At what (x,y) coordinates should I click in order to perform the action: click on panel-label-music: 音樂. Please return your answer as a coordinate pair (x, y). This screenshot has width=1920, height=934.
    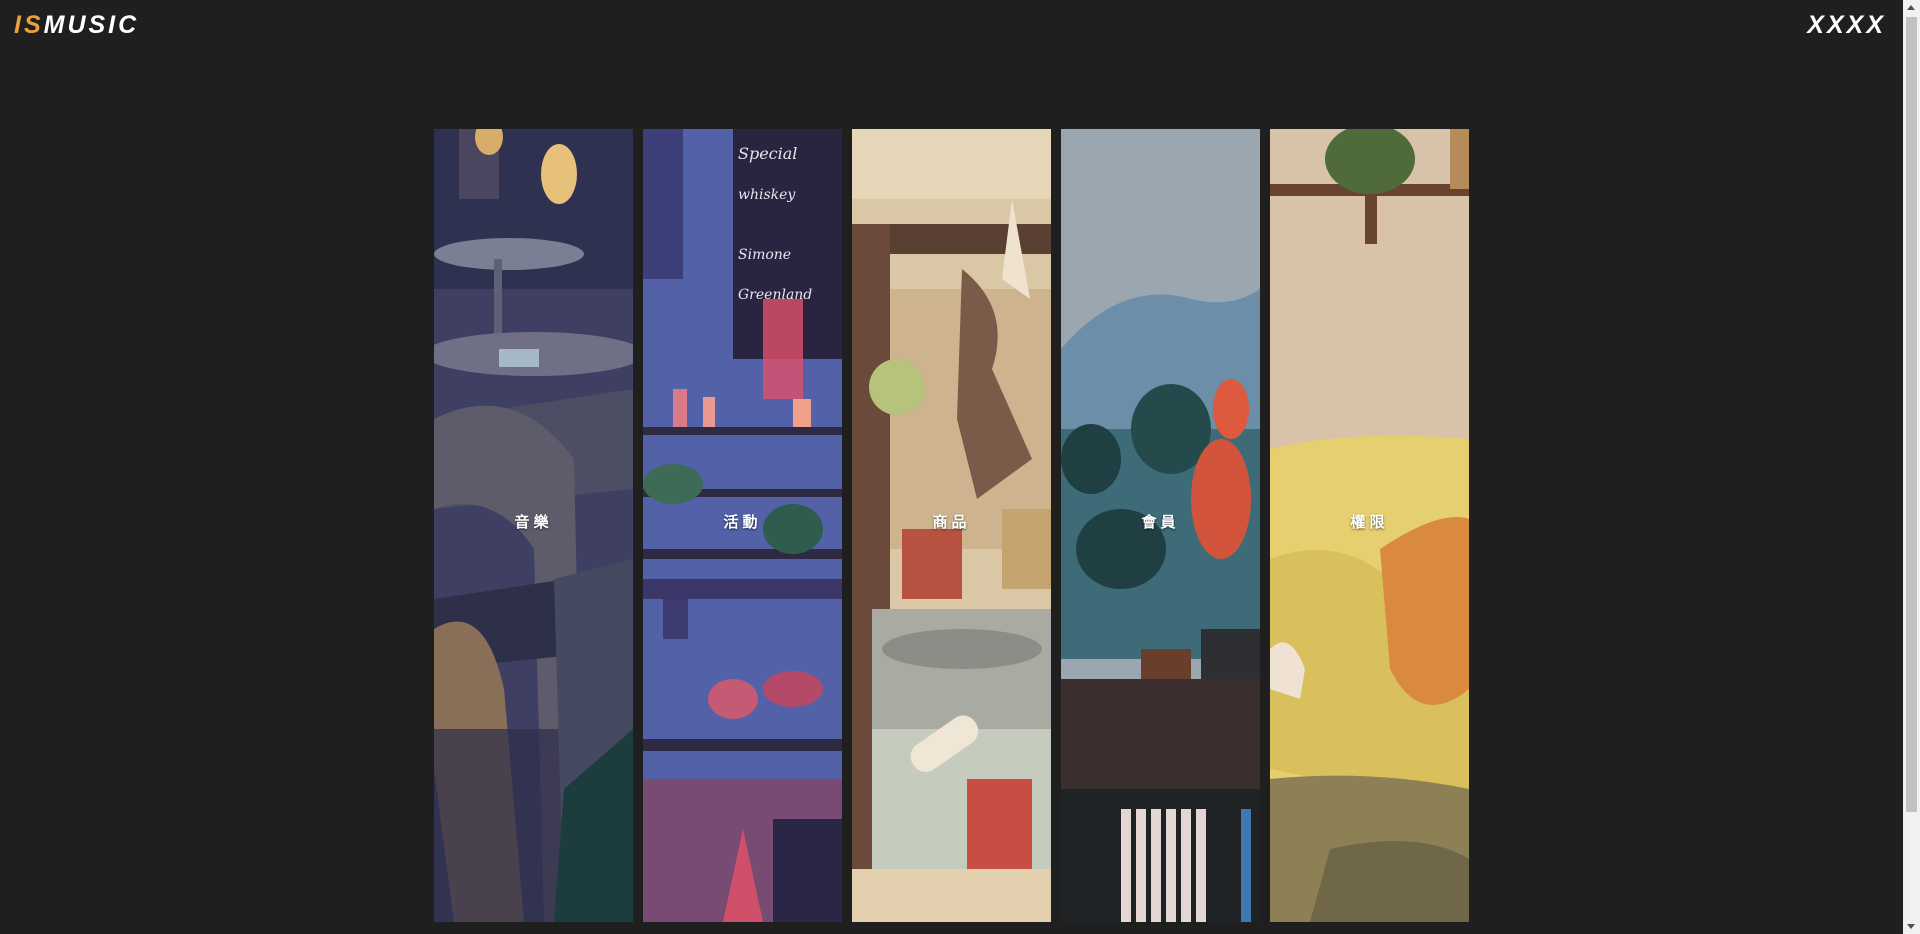
    Looking at the image, I should click on (533, 522).